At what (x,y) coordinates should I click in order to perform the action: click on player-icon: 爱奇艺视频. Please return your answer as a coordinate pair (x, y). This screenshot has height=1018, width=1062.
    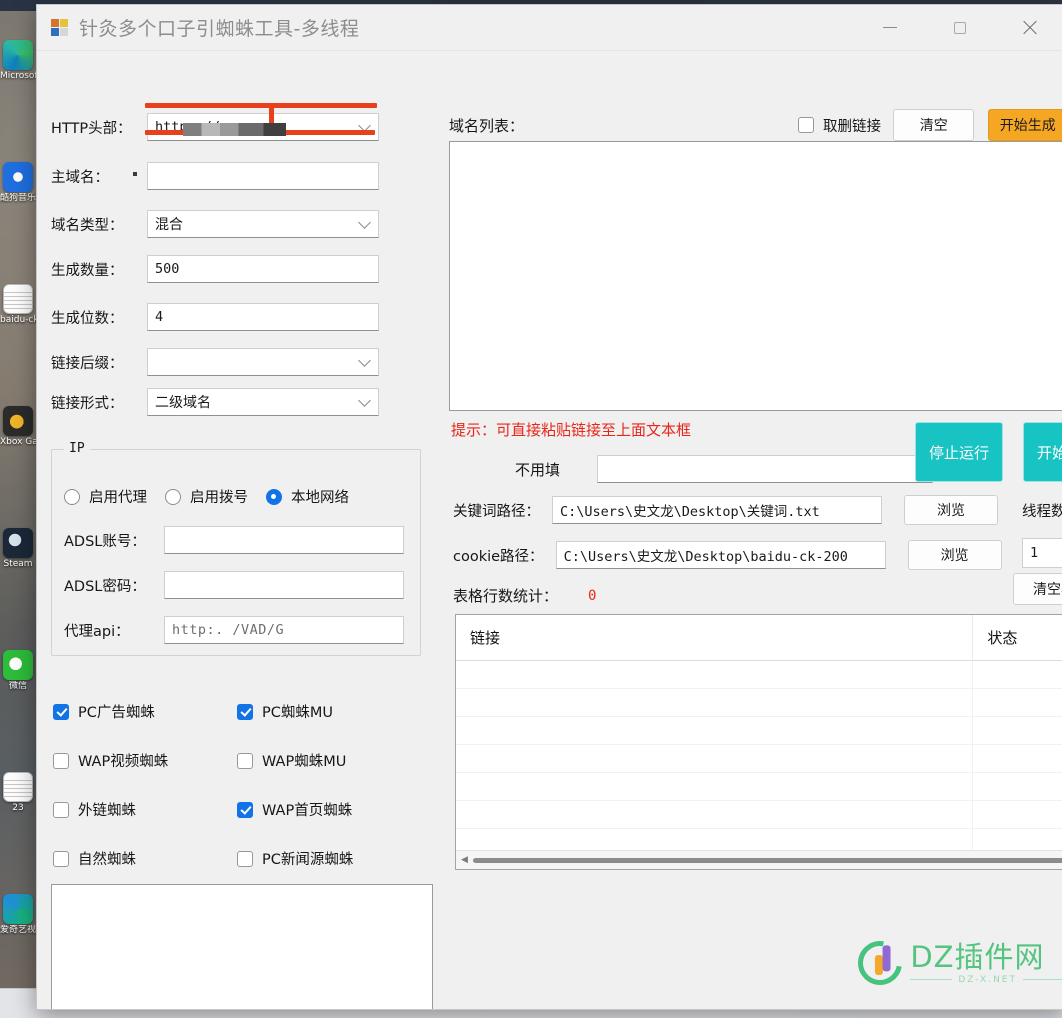
    Looking at the image, I should click on (18, 915).